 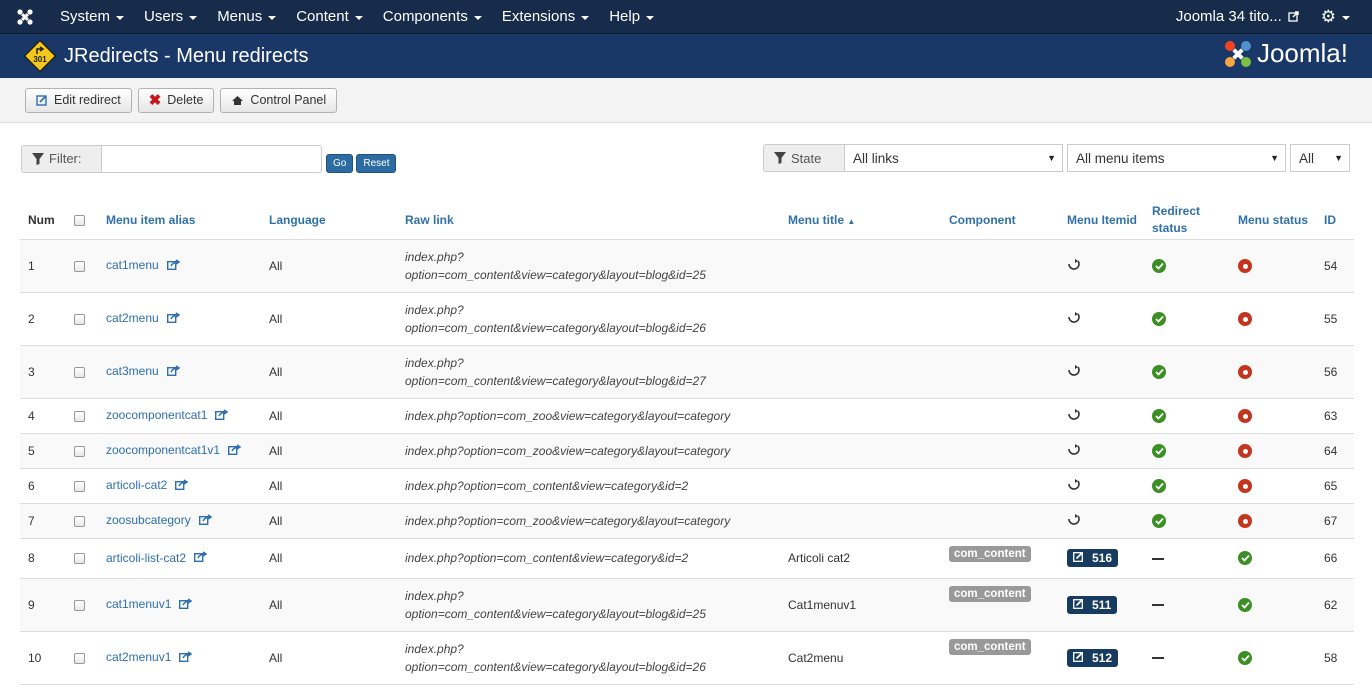 I want to click on alias-link: cat2menuv1, so click(x=138, y=657).